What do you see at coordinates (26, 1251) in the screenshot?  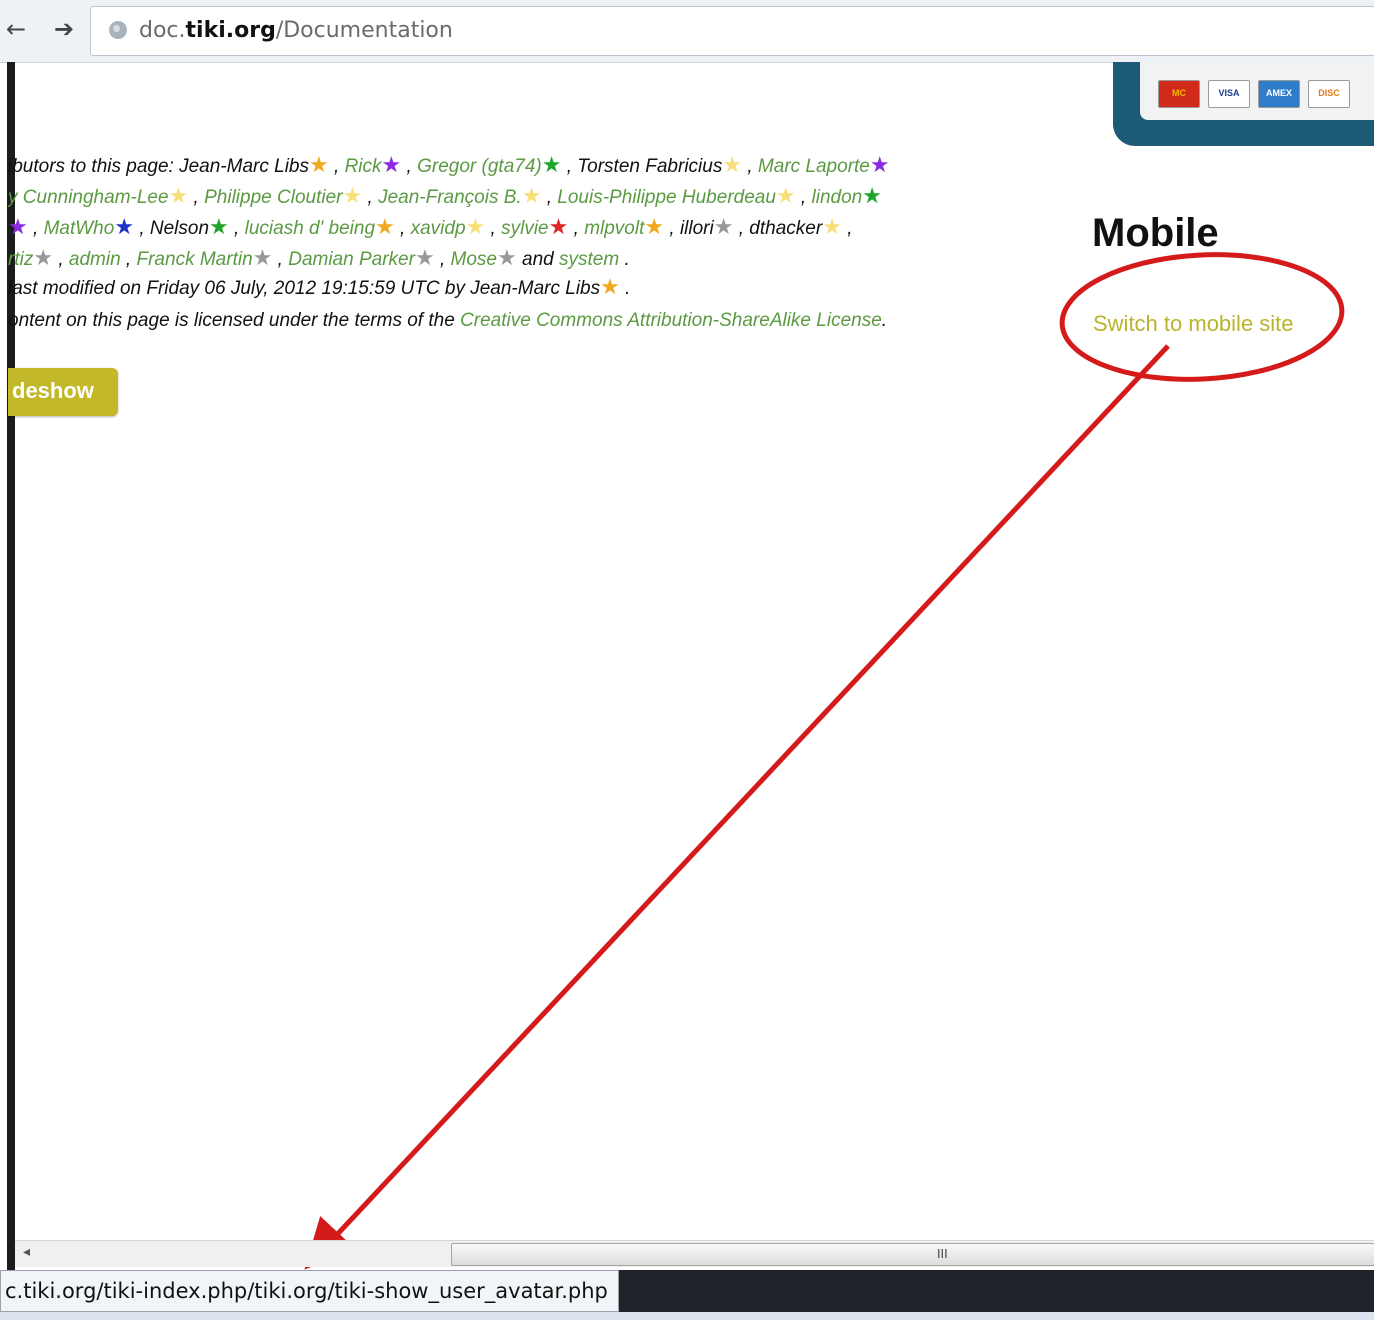 I see `scroll-left-arrow-icon: ◂` at bounding box center [26, 1251].